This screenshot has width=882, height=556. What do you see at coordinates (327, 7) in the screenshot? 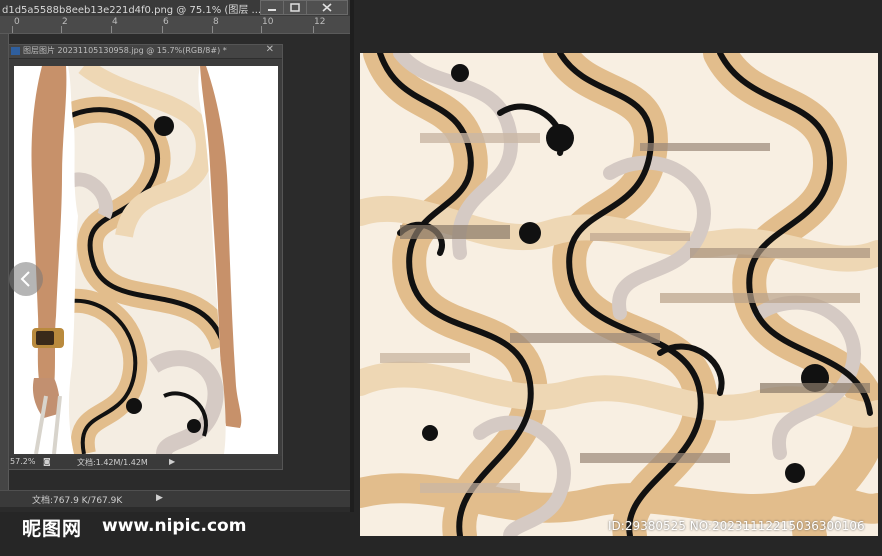
I see `close-icon` at bounding box center [327, 7].